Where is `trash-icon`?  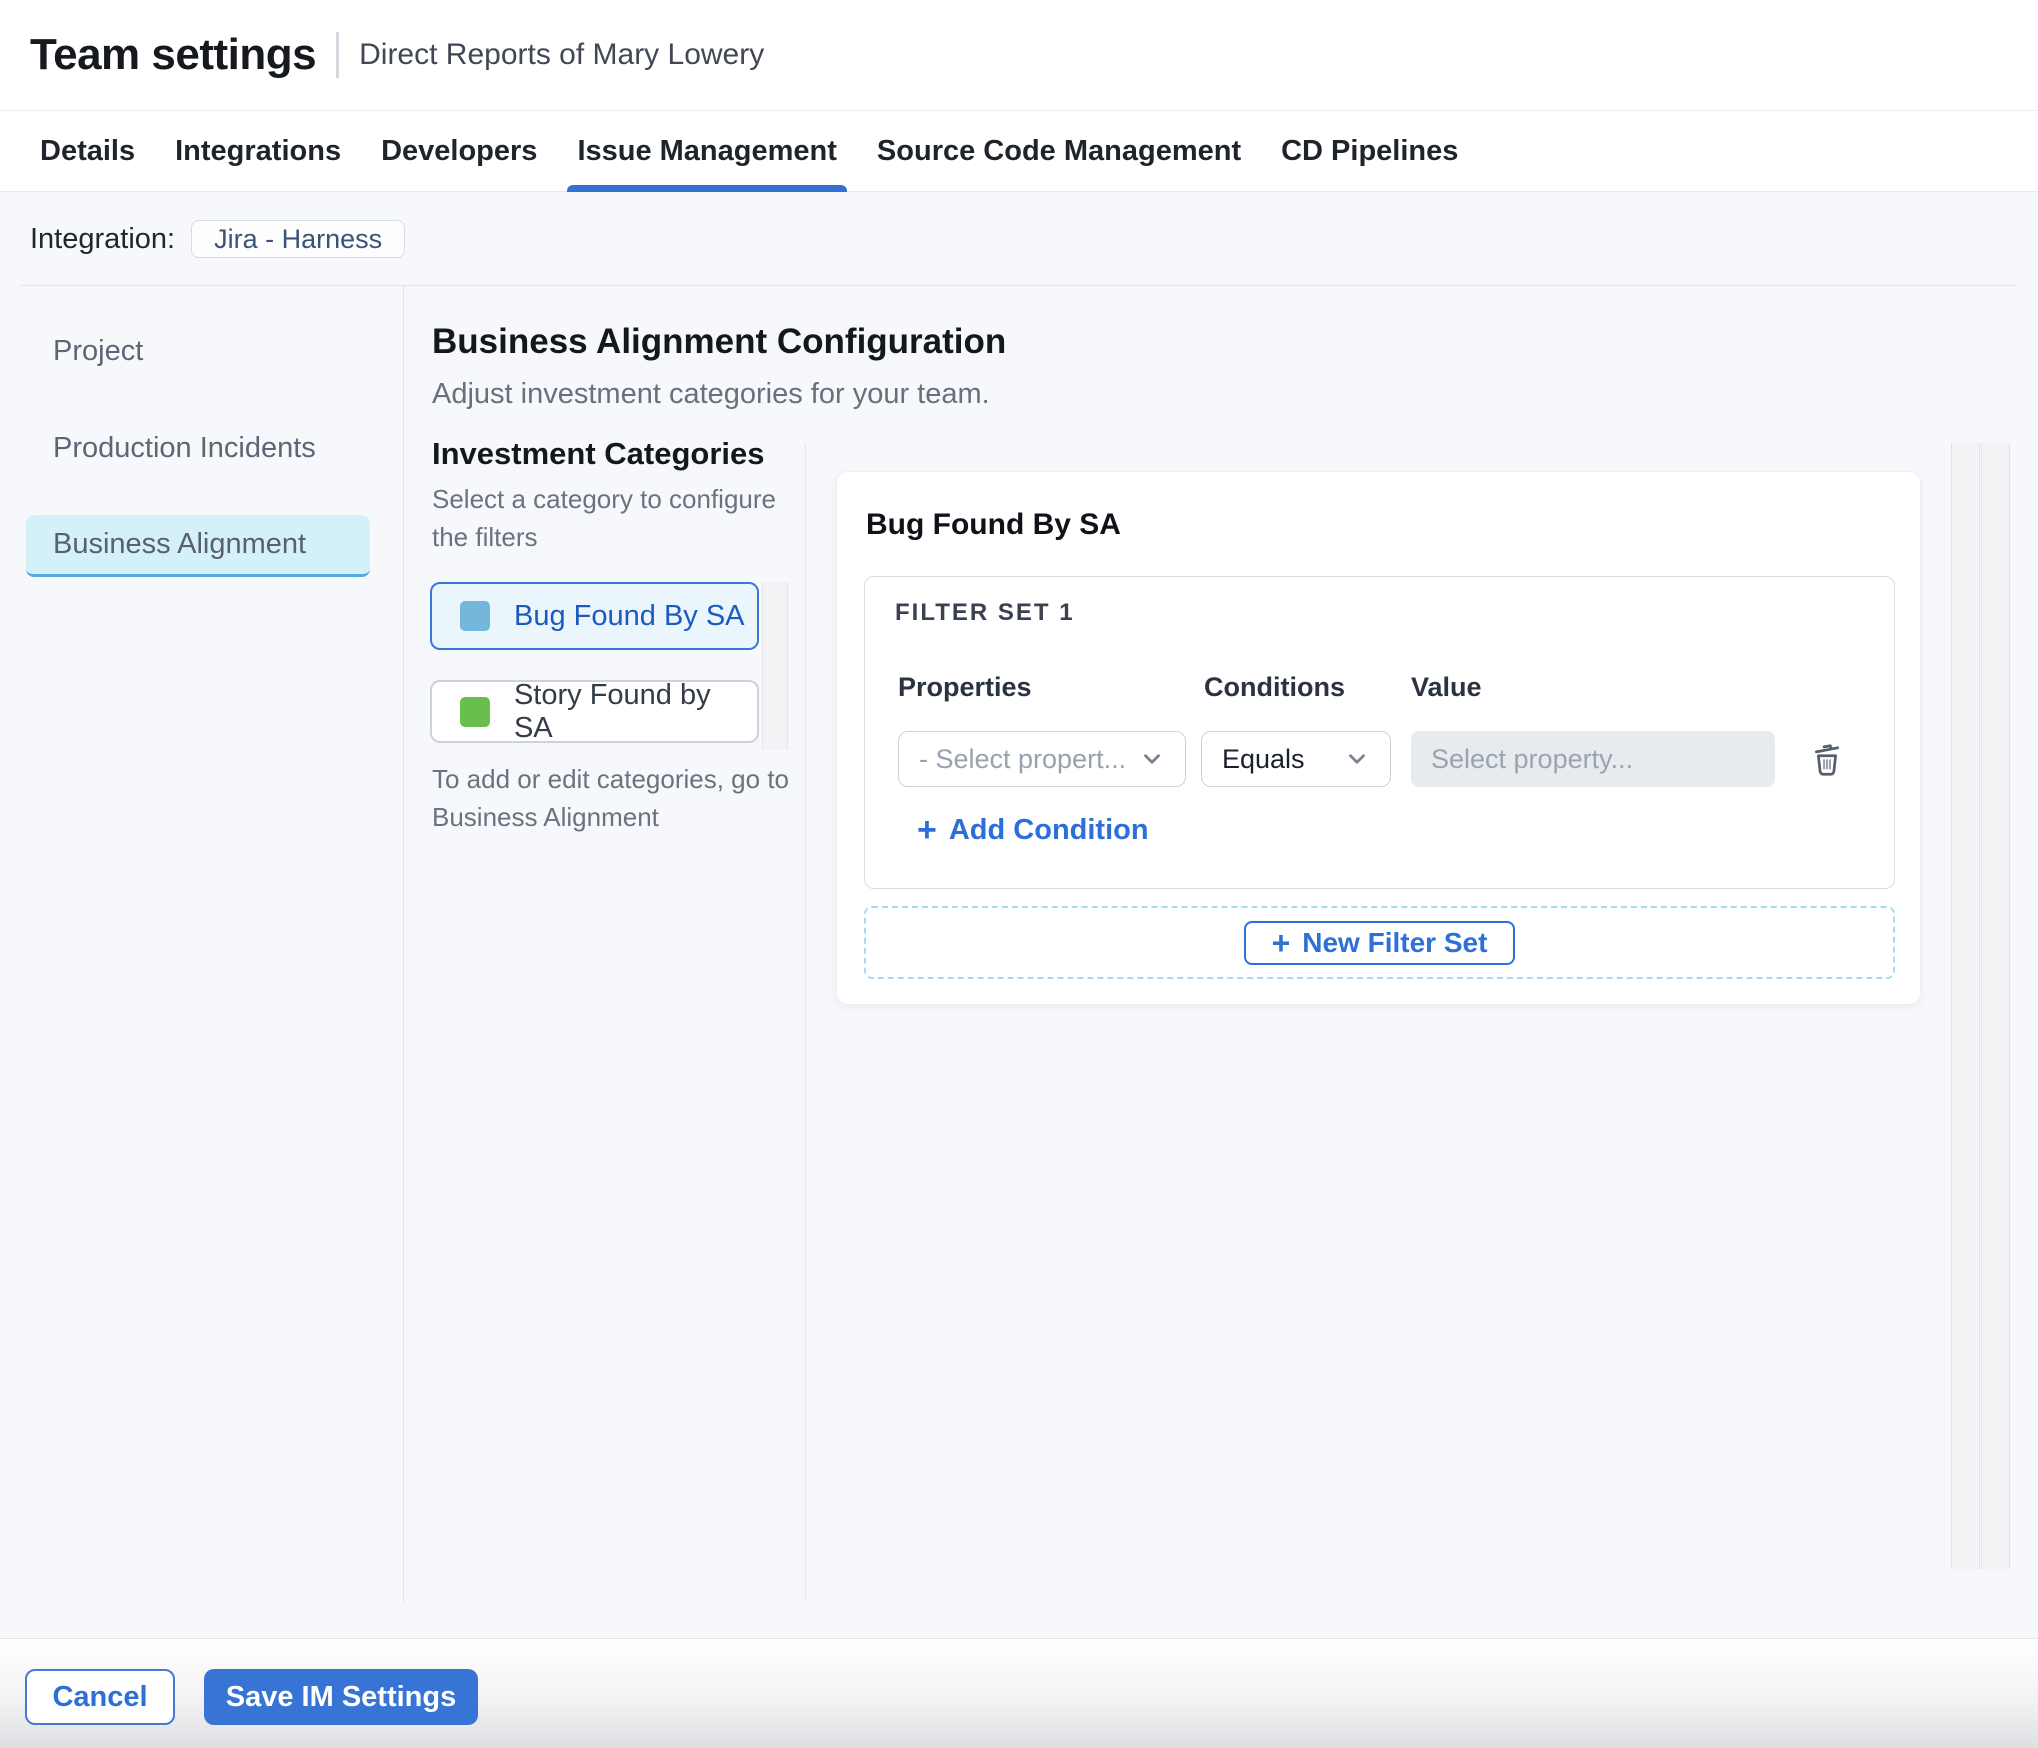
trash-icon is located at coordinates (1827, 760).